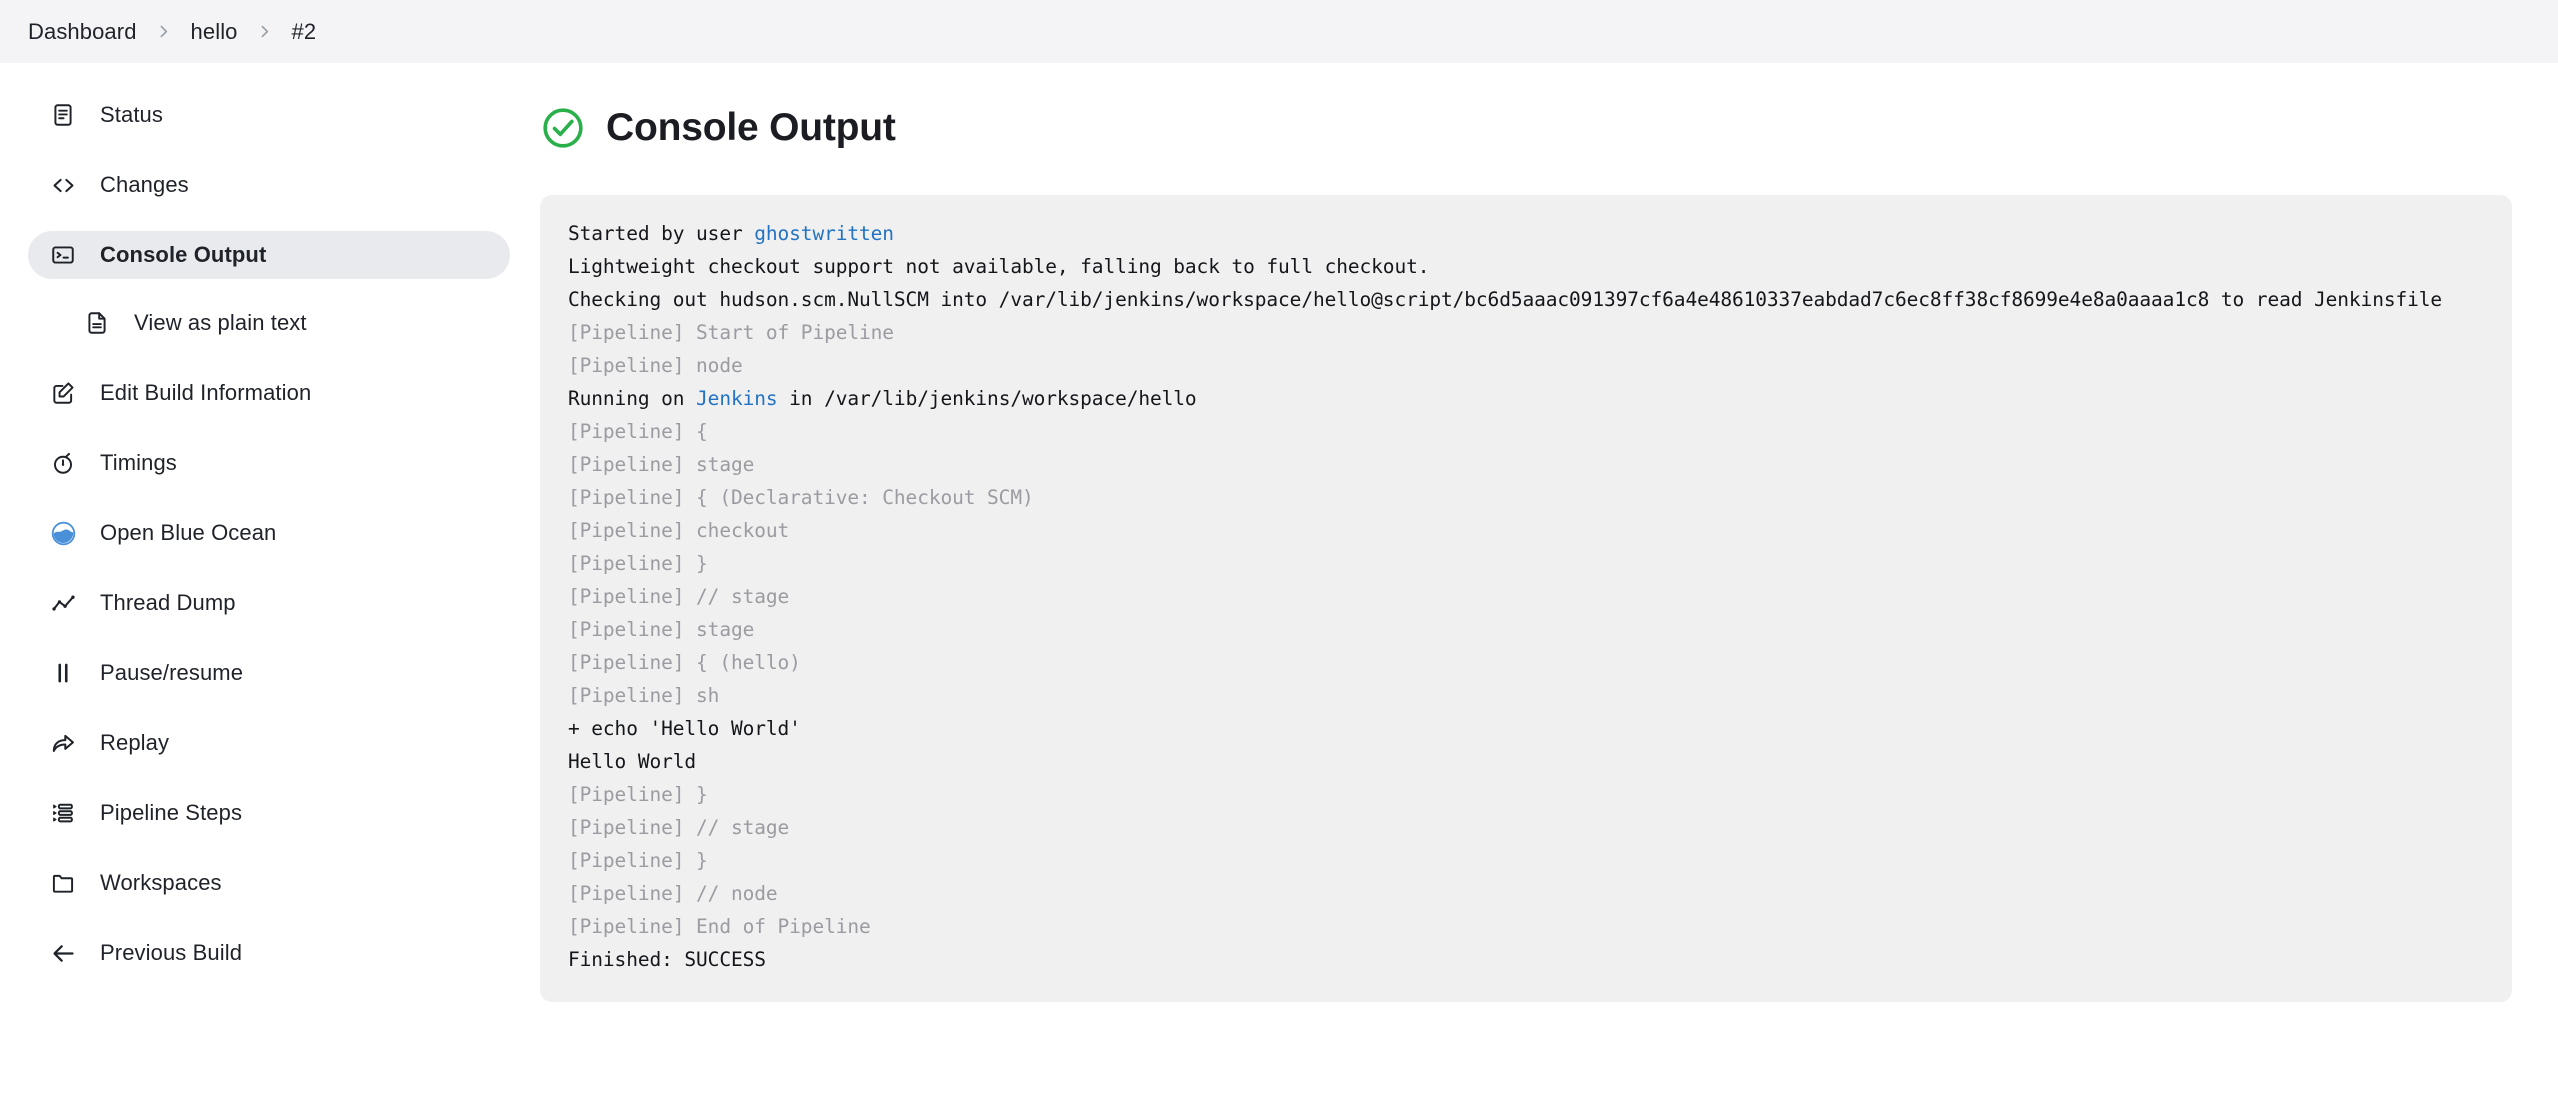  I want to click on code-icon, so click(63, 185).